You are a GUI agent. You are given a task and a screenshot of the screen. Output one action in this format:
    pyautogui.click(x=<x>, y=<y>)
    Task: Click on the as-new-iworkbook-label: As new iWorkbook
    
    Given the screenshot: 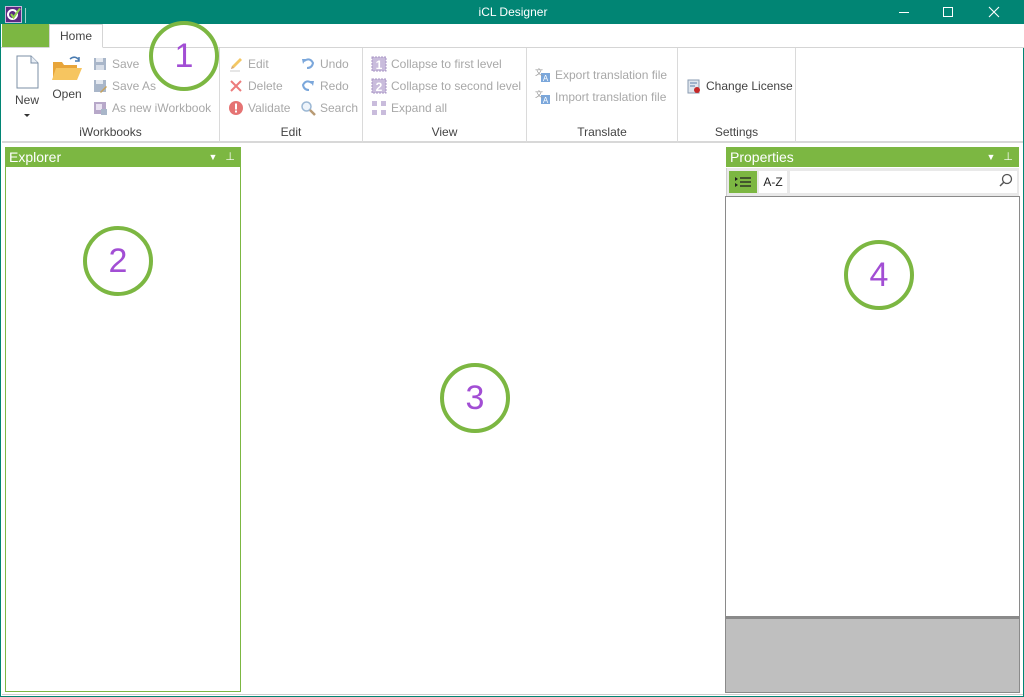 What is the action you would take?
    pyautogui.click(x=162, y=108)
    